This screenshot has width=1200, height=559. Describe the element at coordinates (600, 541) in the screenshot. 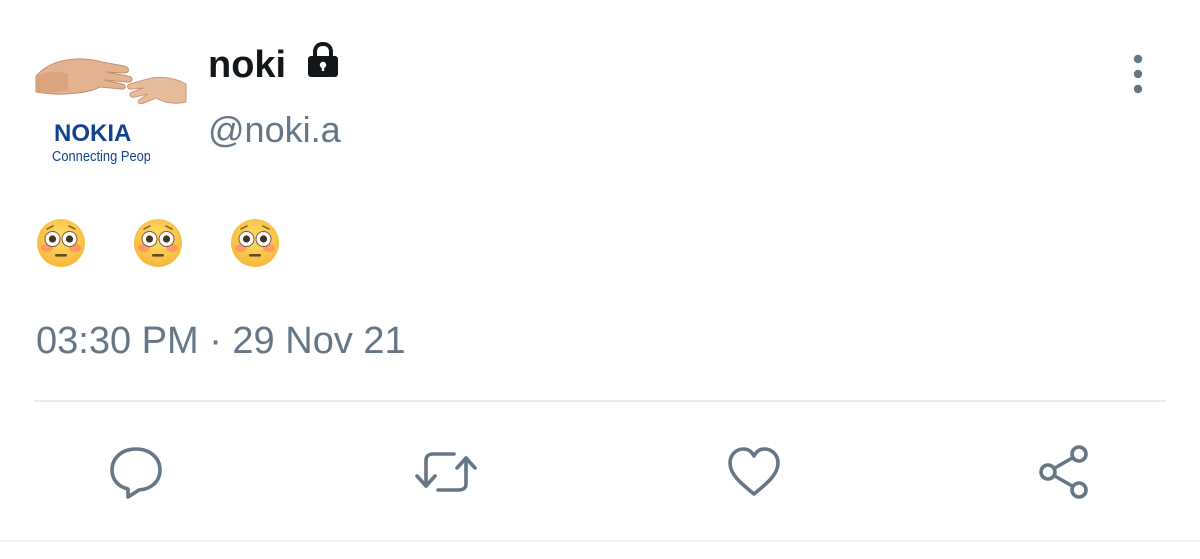

I see `bottom-divider` at that location.